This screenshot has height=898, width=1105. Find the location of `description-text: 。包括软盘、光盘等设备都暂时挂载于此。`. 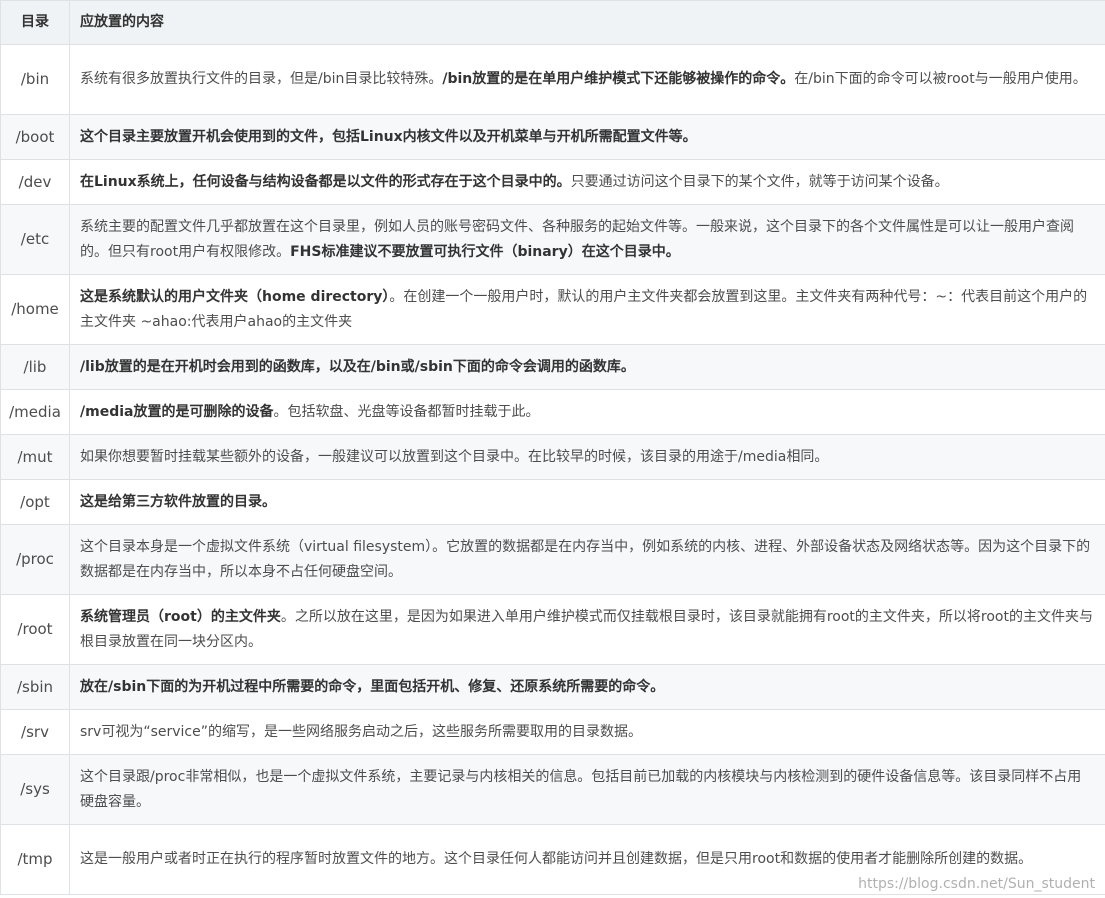

description-text: 。包括软盘、光盘等设备都暂时挂载于此。 is located at coordinates (406, 411).